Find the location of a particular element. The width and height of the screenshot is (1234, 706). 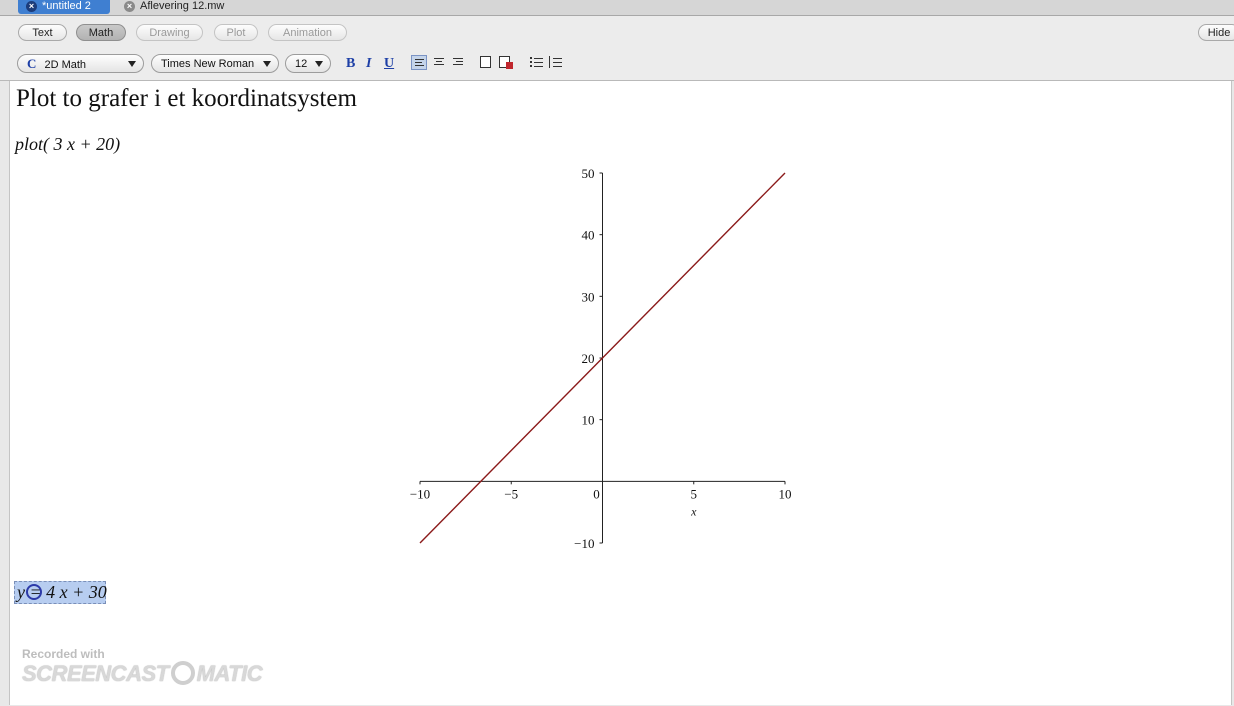

style-dropdown: C 2D Math is located at coordinates (80, 63).